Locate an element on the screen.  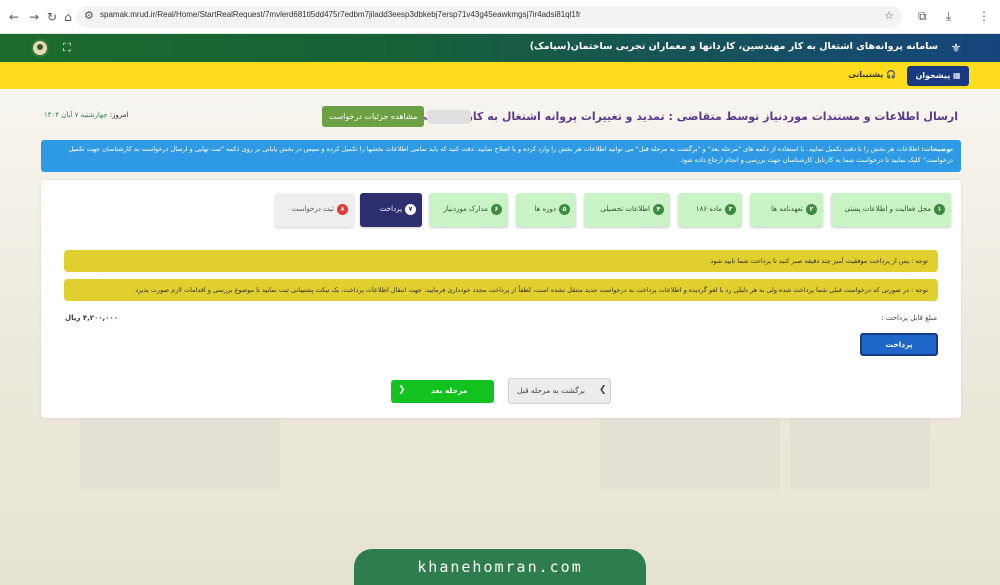
step-number: ۸ is located at coordinates (342, 209).